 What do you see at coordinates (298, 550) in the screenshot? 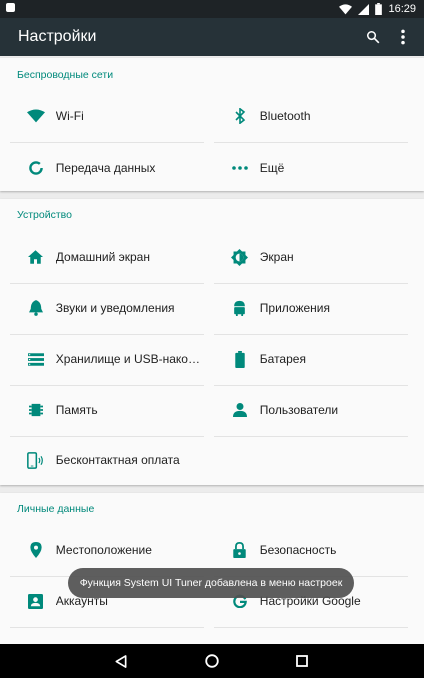
I see `setting-label: Безопасность` at bounding box center [298, 550].